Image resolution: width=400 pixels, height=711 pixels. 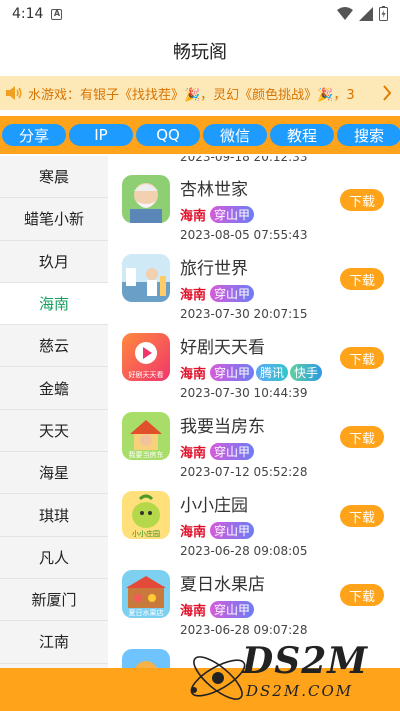 What do you see at coordinates (54, 219) in the screenshot?
I see `sidebar-item: 蜡笔小新` at bounding box center [54, 219].